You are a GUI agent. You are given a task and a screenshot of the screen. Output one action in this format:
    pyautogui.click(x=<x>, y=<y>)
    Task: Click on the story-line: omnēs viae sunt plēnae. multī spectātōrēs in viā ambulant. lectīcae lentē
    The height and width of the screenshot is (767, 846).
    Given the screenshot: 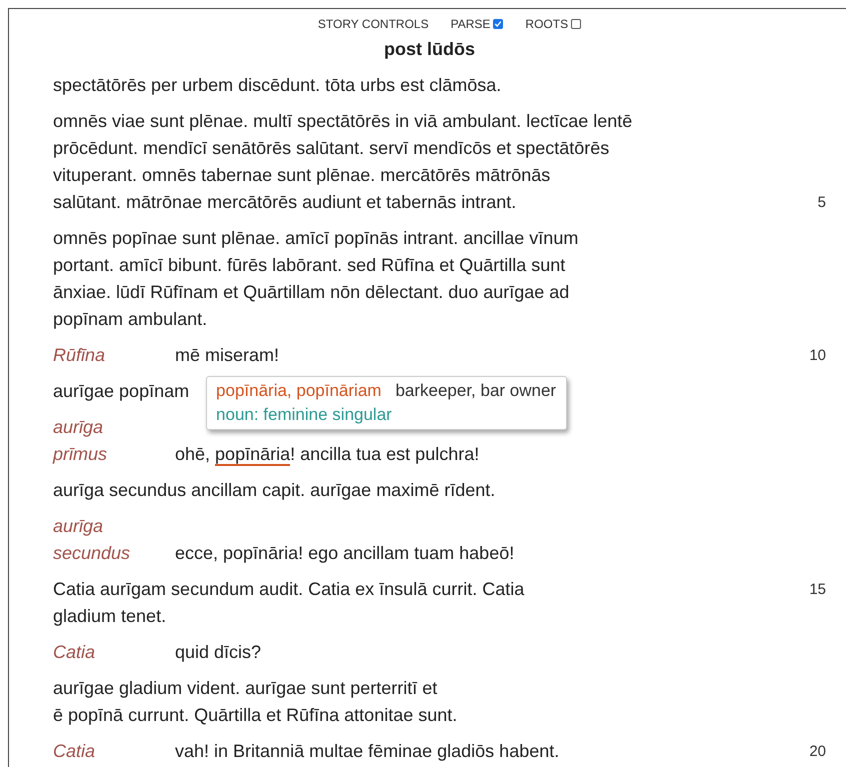 What is the action you would take?
    pyautogui.click(x=342, y=121)
    